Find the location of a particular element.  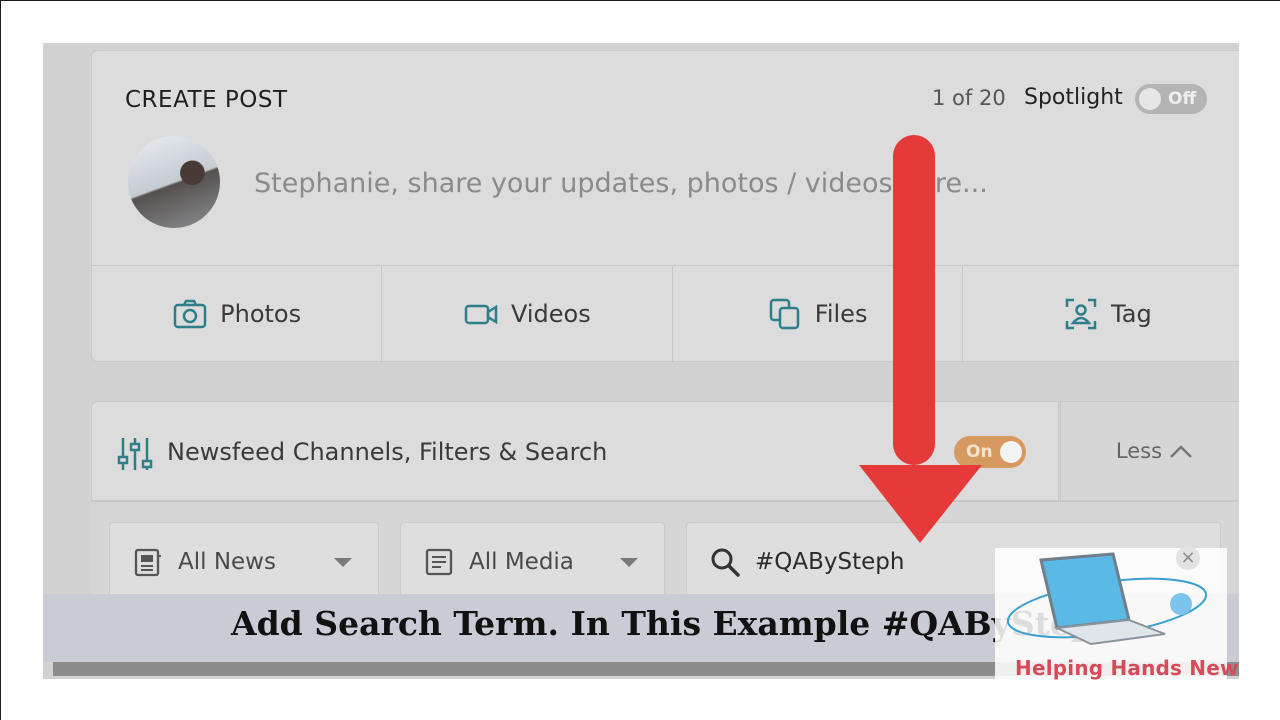

newsfeed-title: Newsfeed Channels, Filters & Search is located at coordinates (387, 452).